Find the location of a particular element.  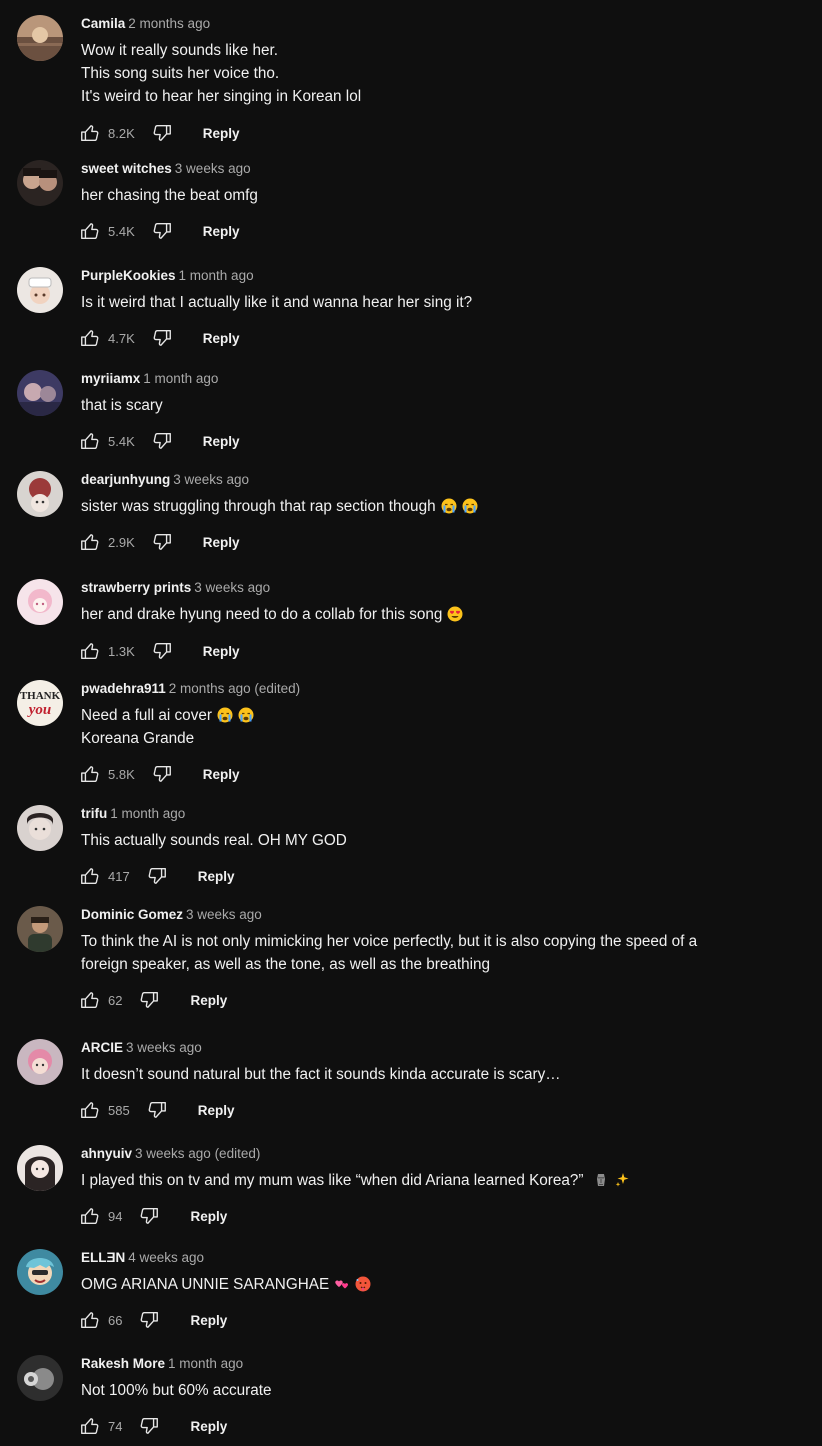

comment-text: her chasing the beat omfg is located at coordinates (431, 195).